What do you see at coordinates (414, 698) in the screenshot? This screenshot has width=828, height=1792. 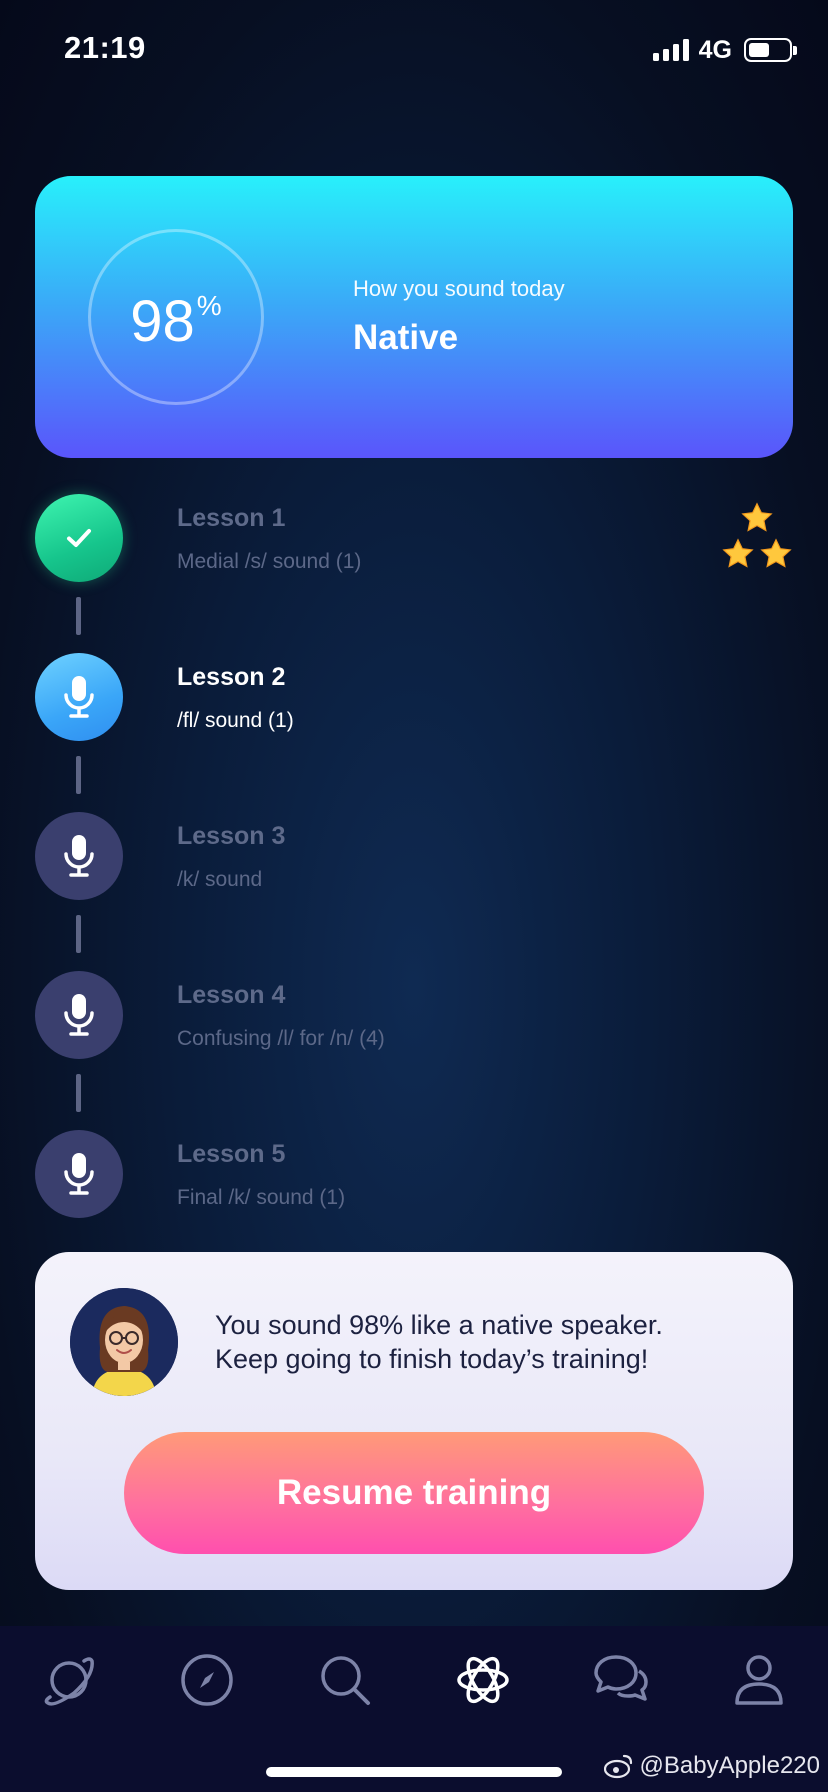 I see `lesson-item-2: Lesson 2 /fl/ sound (1)` at bounding box center [414, 698].